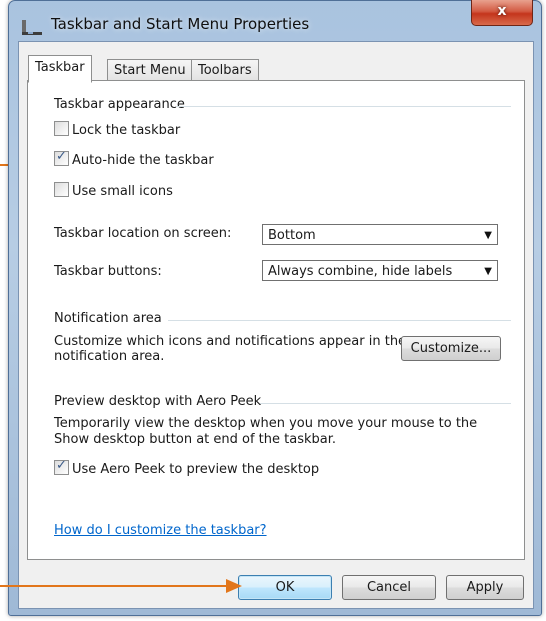 This screenshot has height=621, width=546. What do you see at coordinates (180, 24) in the screenshot?
I see `window-title: Taskbar and Start Menu Properties` at bounding box center [180, 24].